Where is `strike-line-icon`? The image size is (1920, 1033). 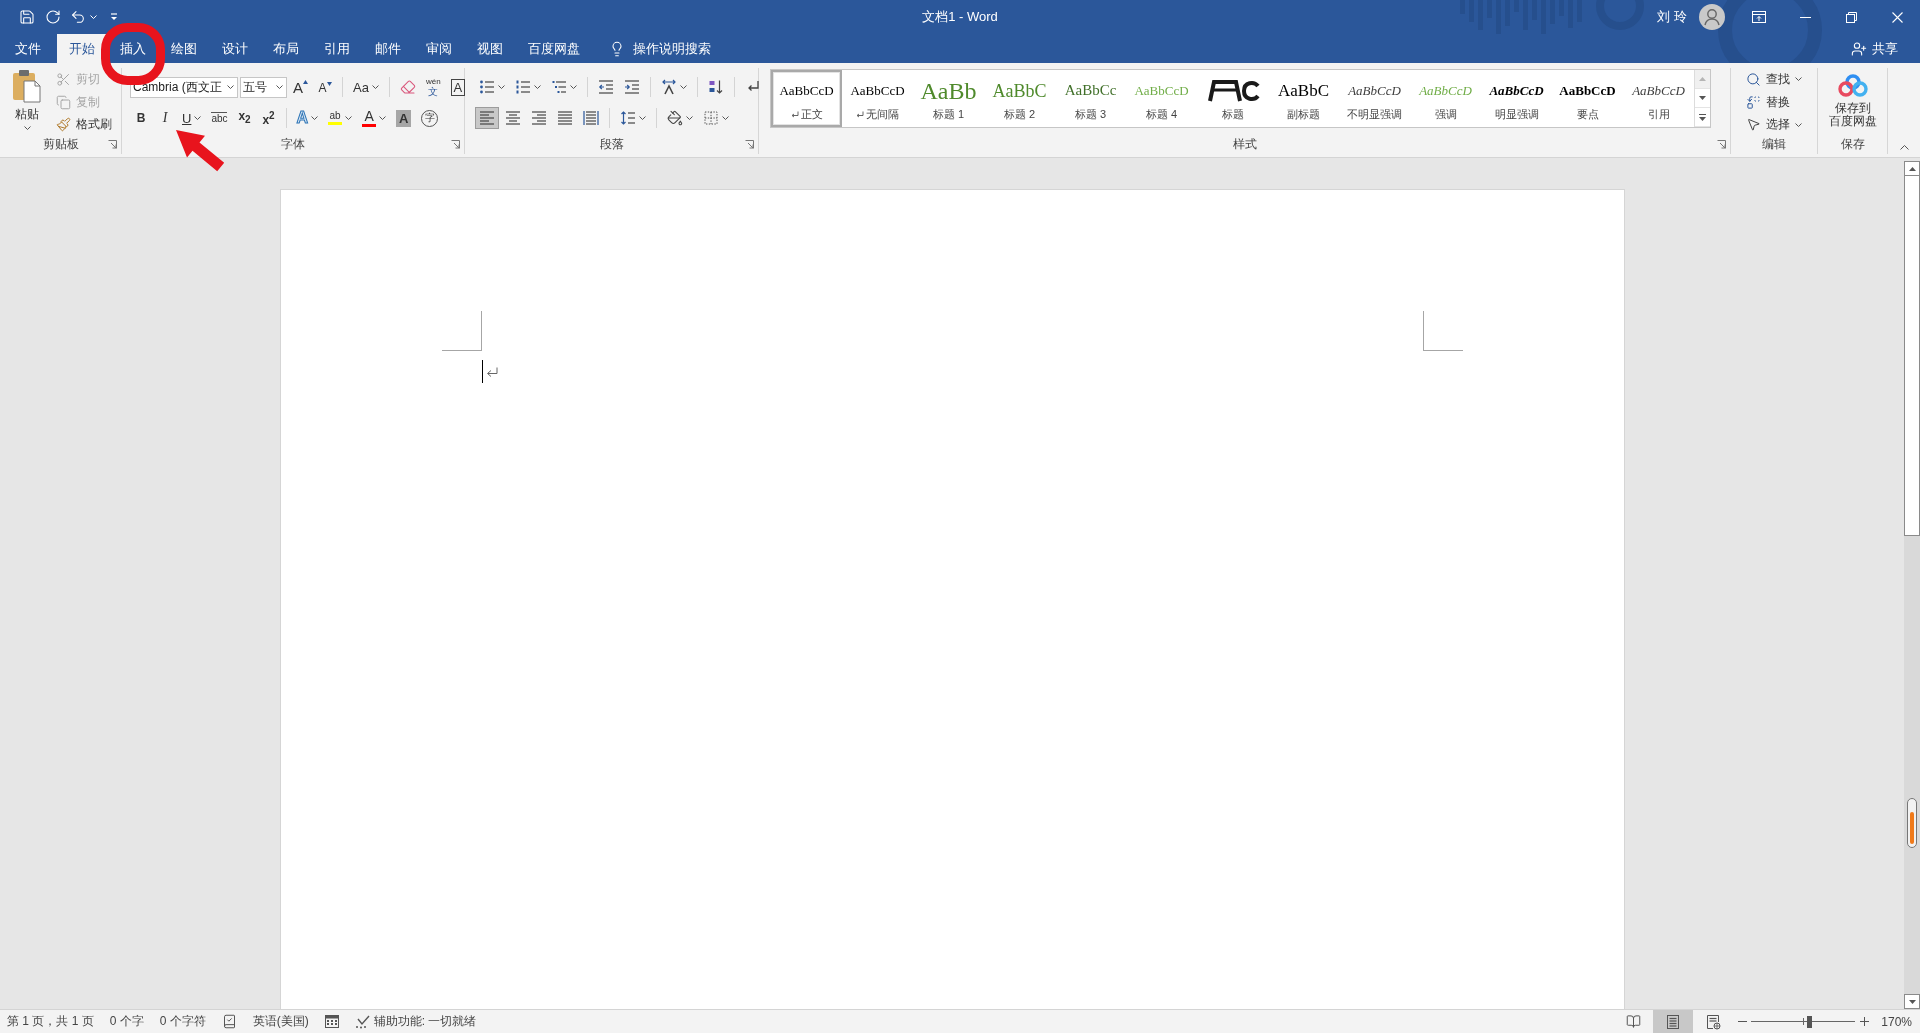 strike-line-icon is located at coordinates (219, 112).